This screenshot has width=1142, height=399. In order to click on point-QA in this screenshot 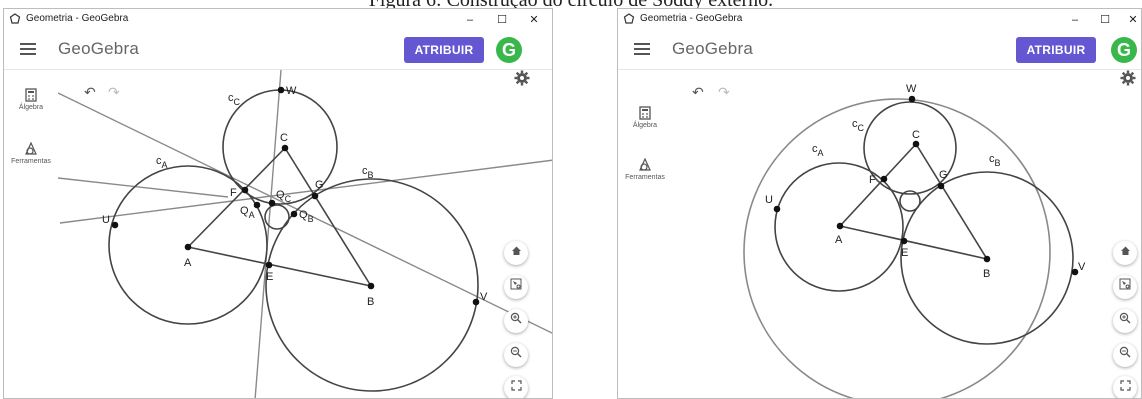, I will do `click(257, 205)`.